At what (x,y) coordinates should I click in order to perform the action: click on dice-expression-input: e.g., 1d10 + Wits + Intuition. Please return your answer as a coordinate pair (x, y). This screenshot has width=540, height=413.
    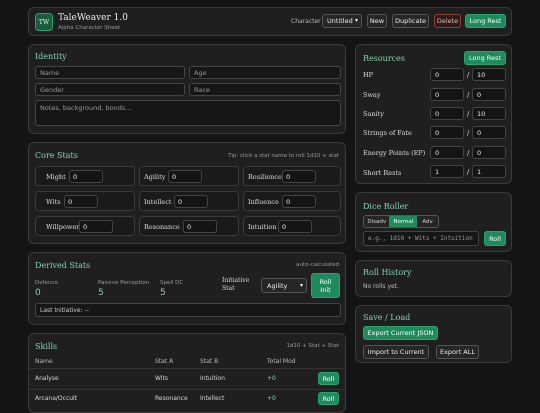
    Looking at the image, I should click on (421, 238).